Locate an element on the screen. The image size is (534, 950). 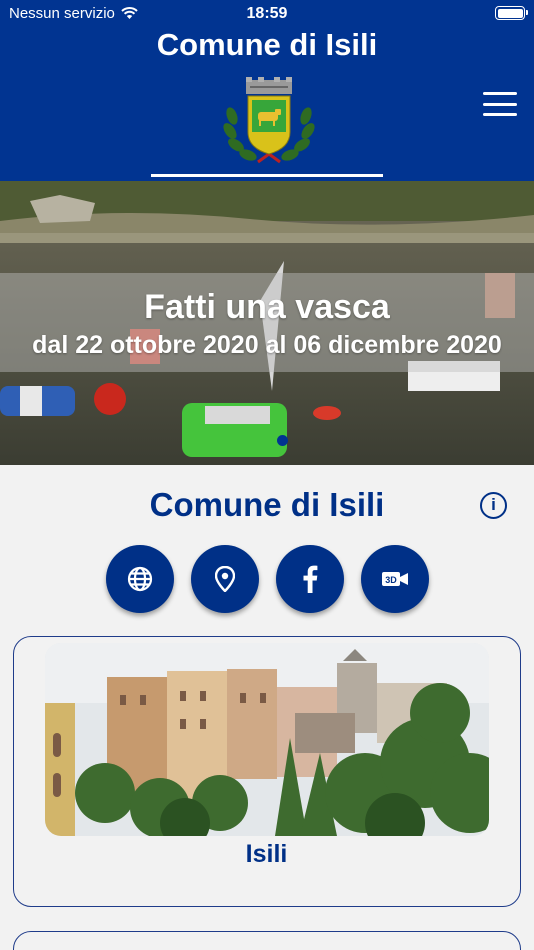
info-icon: i is located at coordinates (493, 505).